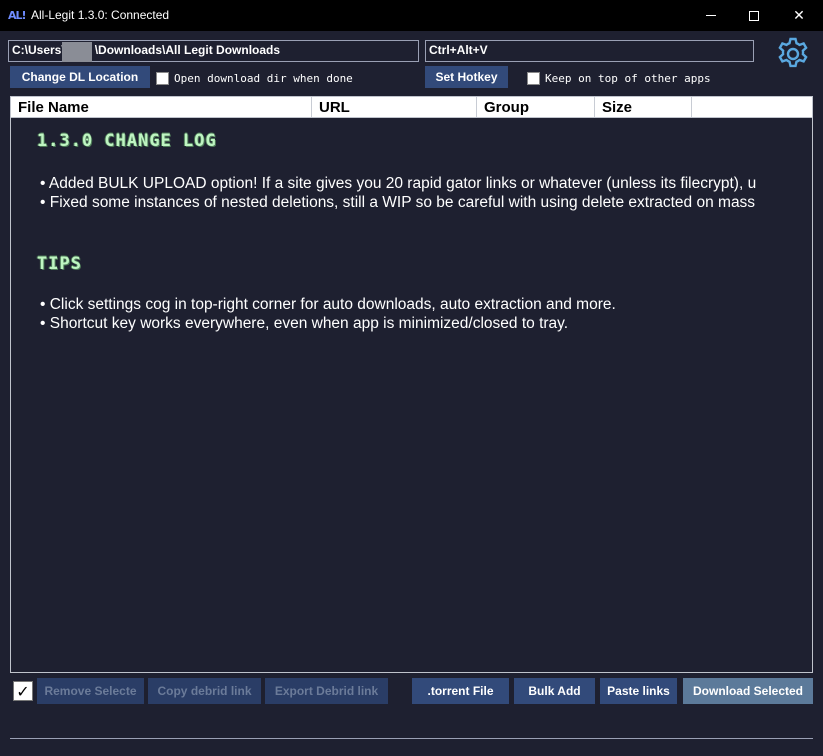 The image size is (823, 756). Describe the element at coordinates (554, 691) in the screenshot. I see `bulk-add-button: Bulk Add` at that location.